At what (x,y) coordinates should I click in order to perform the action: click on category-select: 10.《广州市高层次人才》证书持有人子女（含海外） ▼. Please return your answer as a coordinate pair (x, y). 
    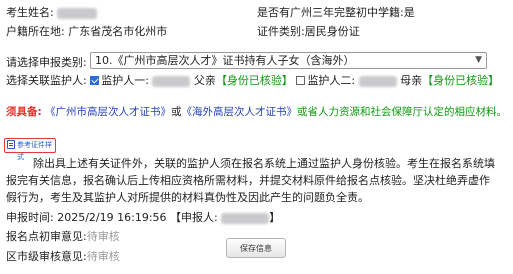
    Looking at the image, I should click on (288, 60).